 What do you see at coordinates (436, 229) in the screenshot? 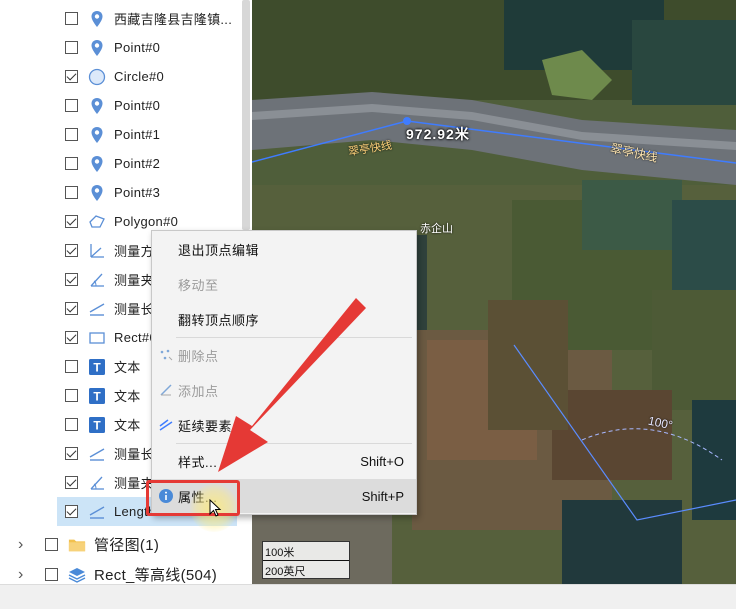
I see `hill-label: 赤企山` at bounding box center [436, 229].